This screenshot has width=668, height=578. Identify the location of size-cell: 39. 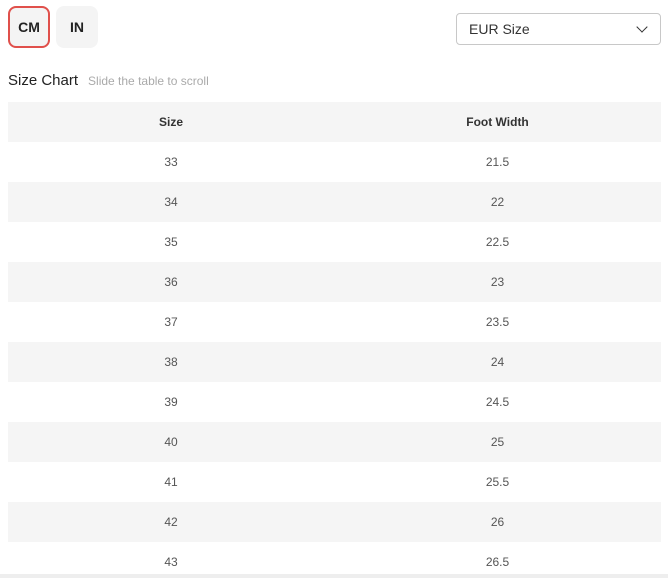
(171, 402).